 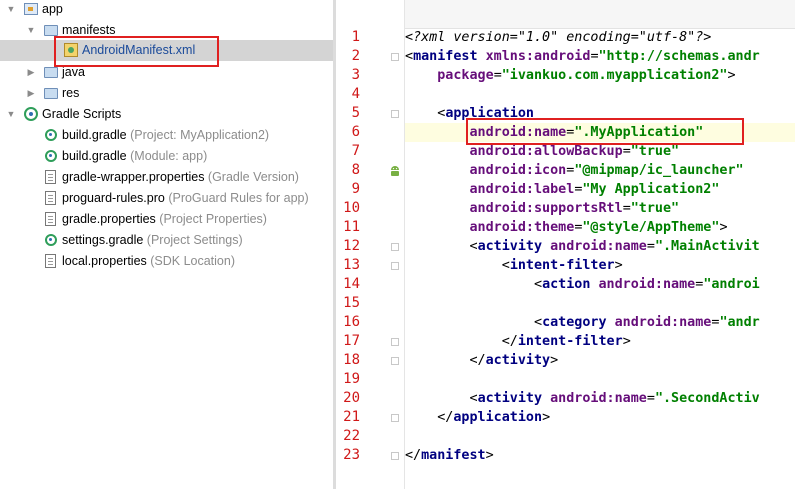 I want to click on tree-item: build.gradle (Module: app), so click(x=166, y=156).